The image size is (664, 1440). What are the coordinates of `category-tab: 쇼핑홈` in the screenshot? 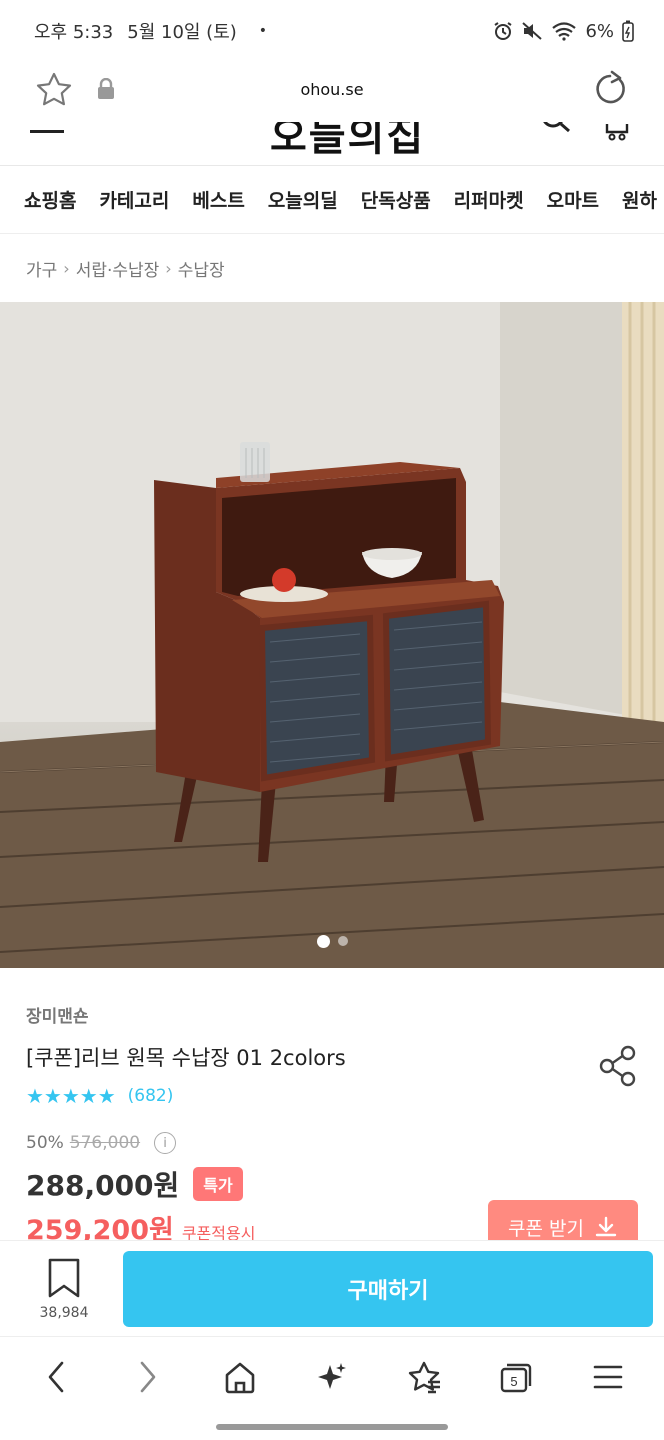 It's located at (50, 199).